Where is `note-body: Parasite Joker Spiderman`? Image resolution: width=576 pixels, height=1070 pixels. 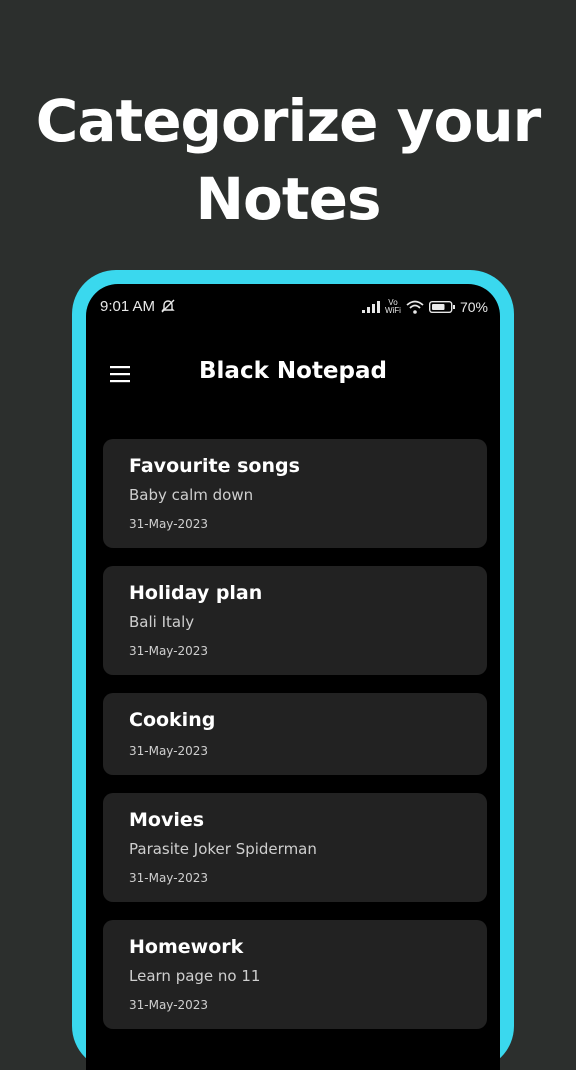 note-body: Parasite Joker Spiderman is located at coordinates (223, 849).